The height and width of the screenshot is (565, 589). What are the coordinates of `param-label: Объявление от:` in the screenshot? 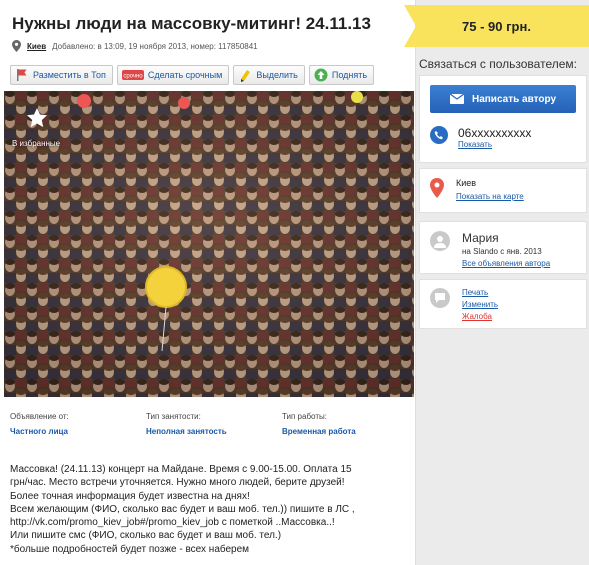 It's located at (39, 416).